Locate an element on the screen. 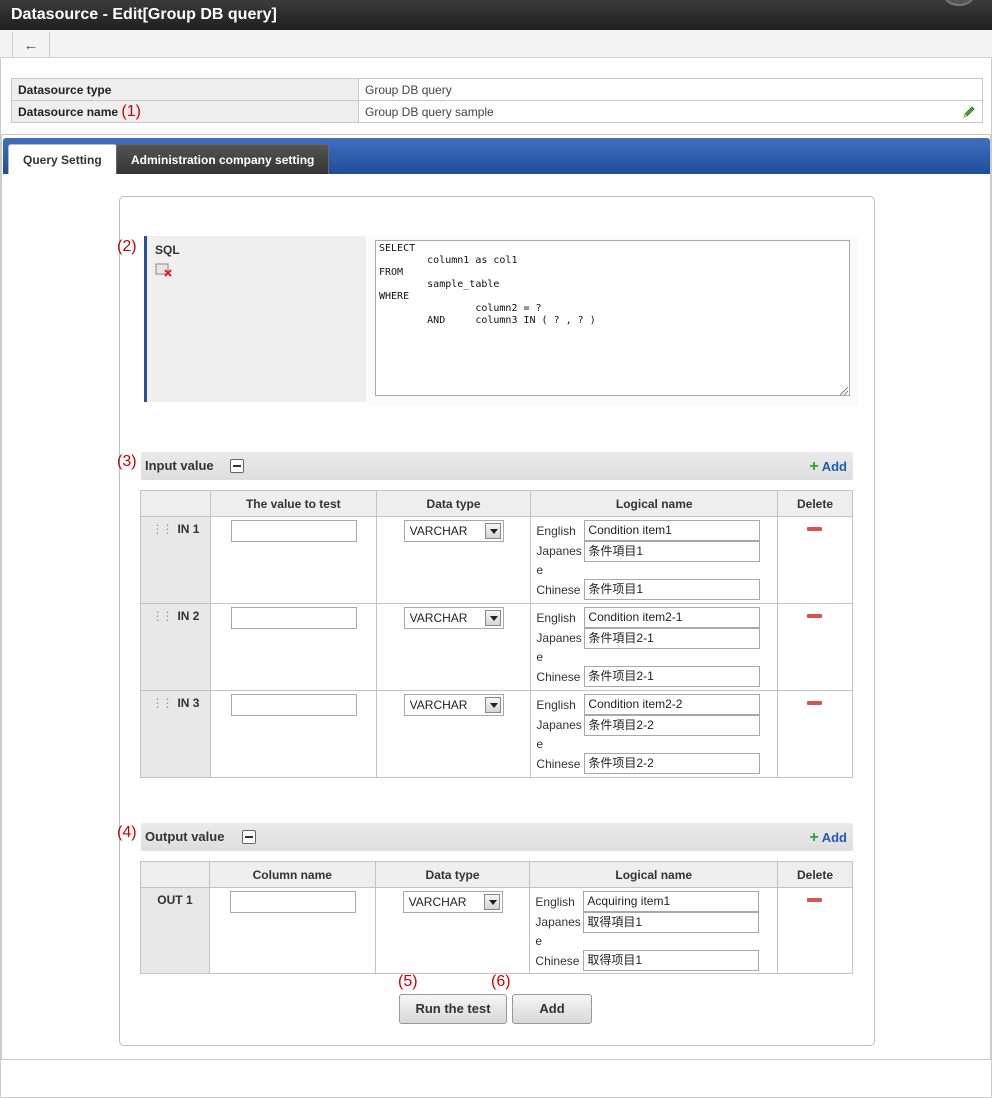 This screenshot has width=992, height=1099. add-output-link: + Add is located at coordinates (828, 838).